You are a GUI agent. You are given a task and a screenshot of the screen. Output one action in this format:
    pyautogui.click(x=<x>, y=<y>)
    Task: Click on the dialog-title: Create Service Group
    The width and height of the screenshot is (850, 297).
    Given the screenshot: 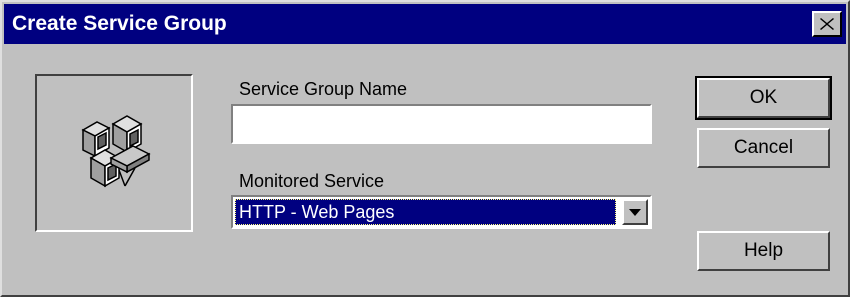 What is the action you would take?
    pyautogui.click(x=119, y=23)
    